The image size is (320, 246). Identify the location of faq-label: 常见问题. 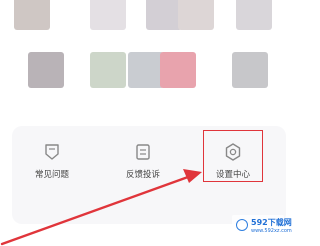
(51, 175).